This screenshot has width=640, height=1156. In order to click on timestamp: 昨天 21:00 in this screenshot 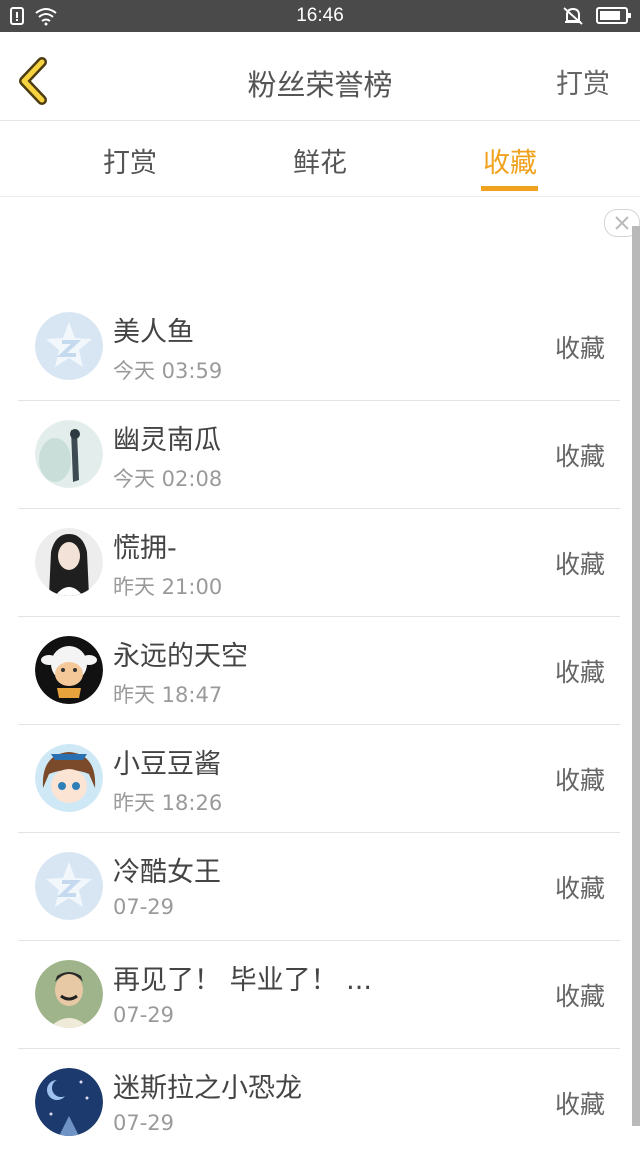, I will do `click(168, 587)`.